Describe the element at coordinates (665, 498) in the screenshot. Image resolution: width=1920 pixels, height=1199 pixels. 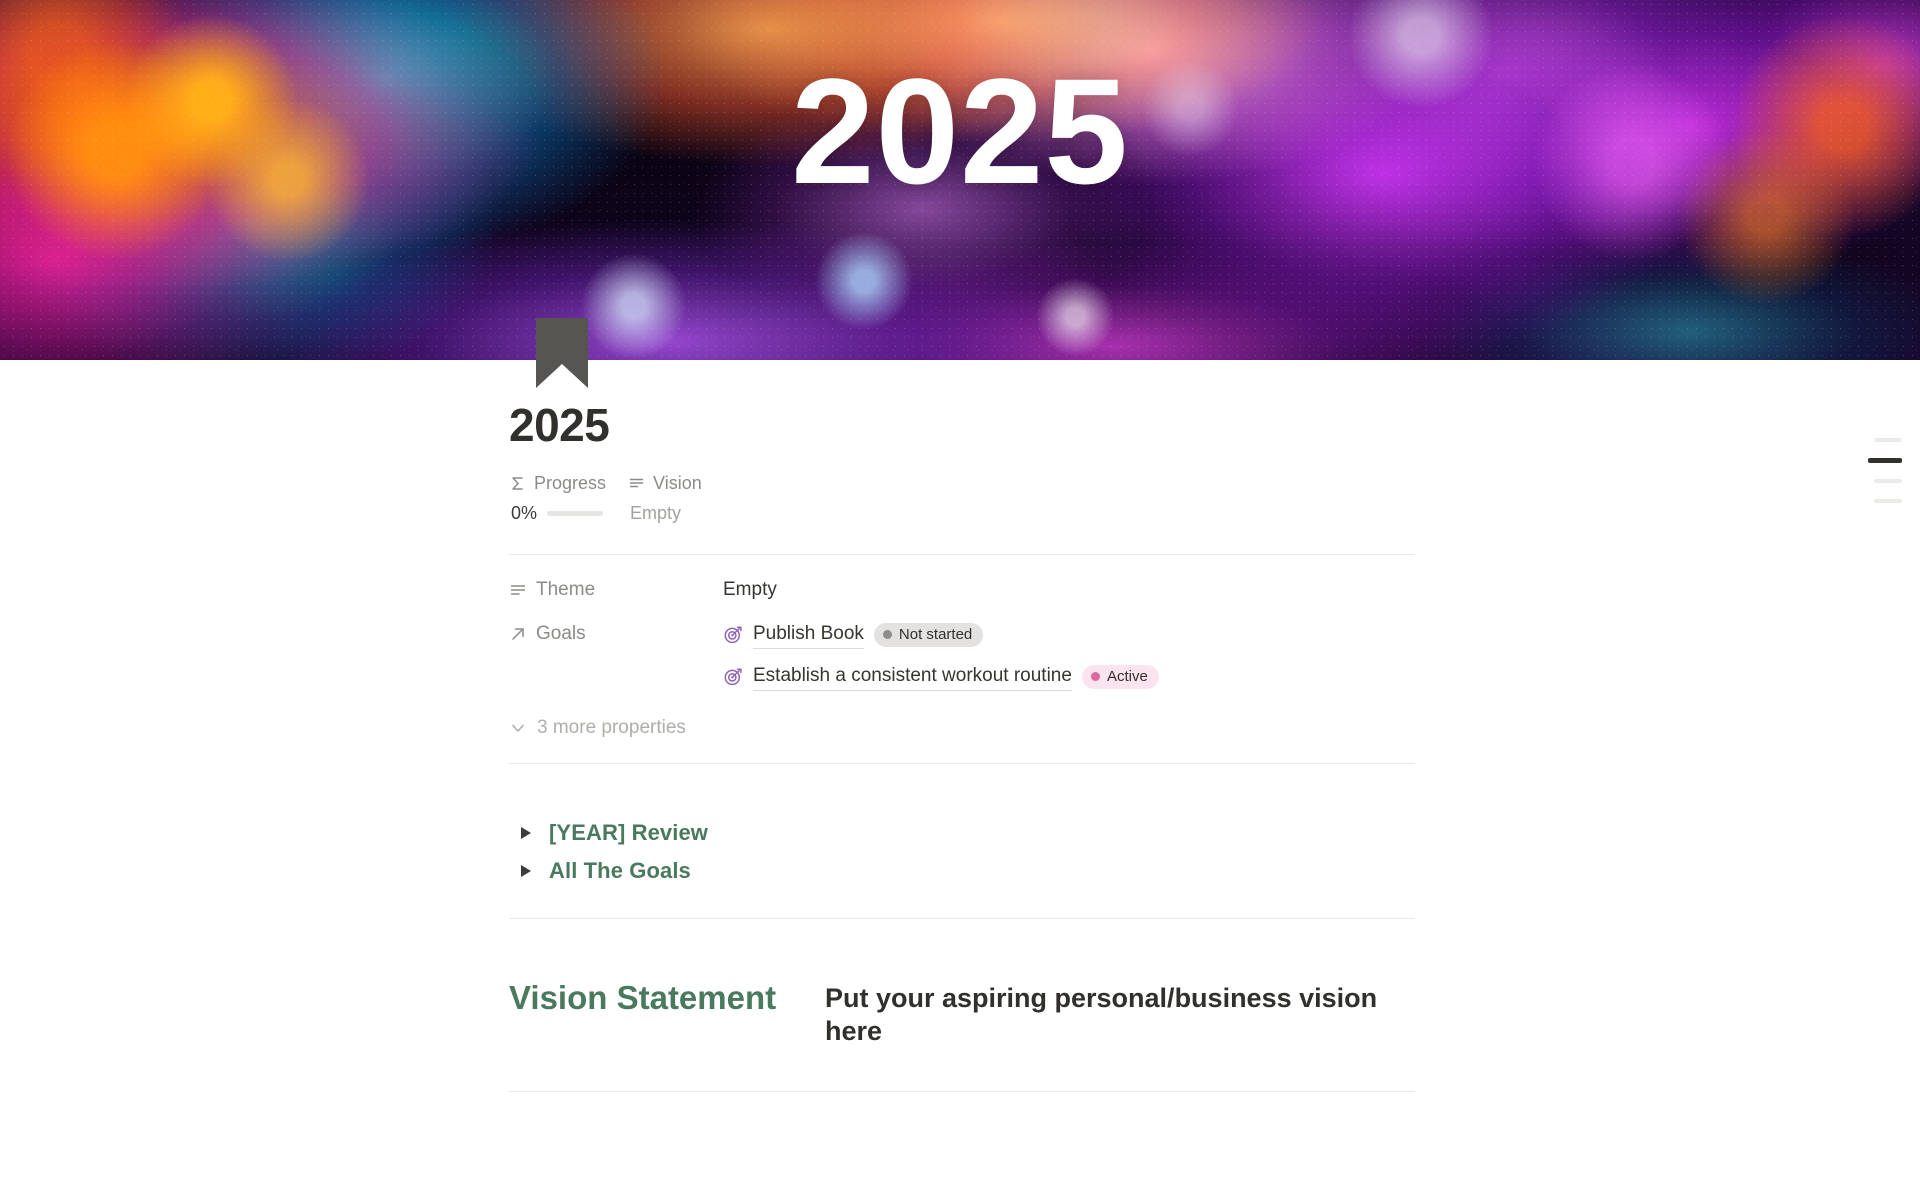
I see `property-vision: Vision Empty` at that location.